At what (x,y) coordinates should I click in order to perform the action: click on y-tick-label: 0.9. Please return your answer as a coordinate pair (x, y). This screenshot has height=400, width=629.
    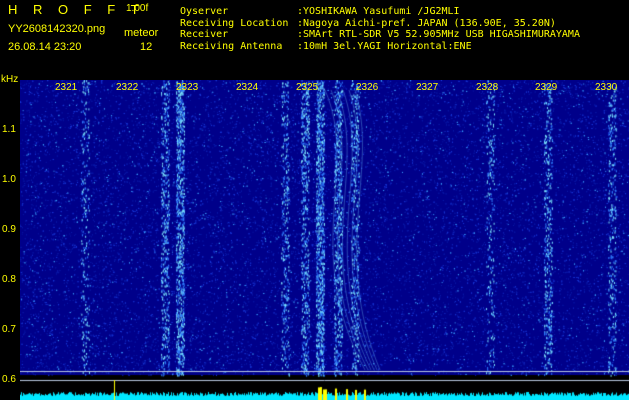
    Looking at the image, I should click on (9, 229).